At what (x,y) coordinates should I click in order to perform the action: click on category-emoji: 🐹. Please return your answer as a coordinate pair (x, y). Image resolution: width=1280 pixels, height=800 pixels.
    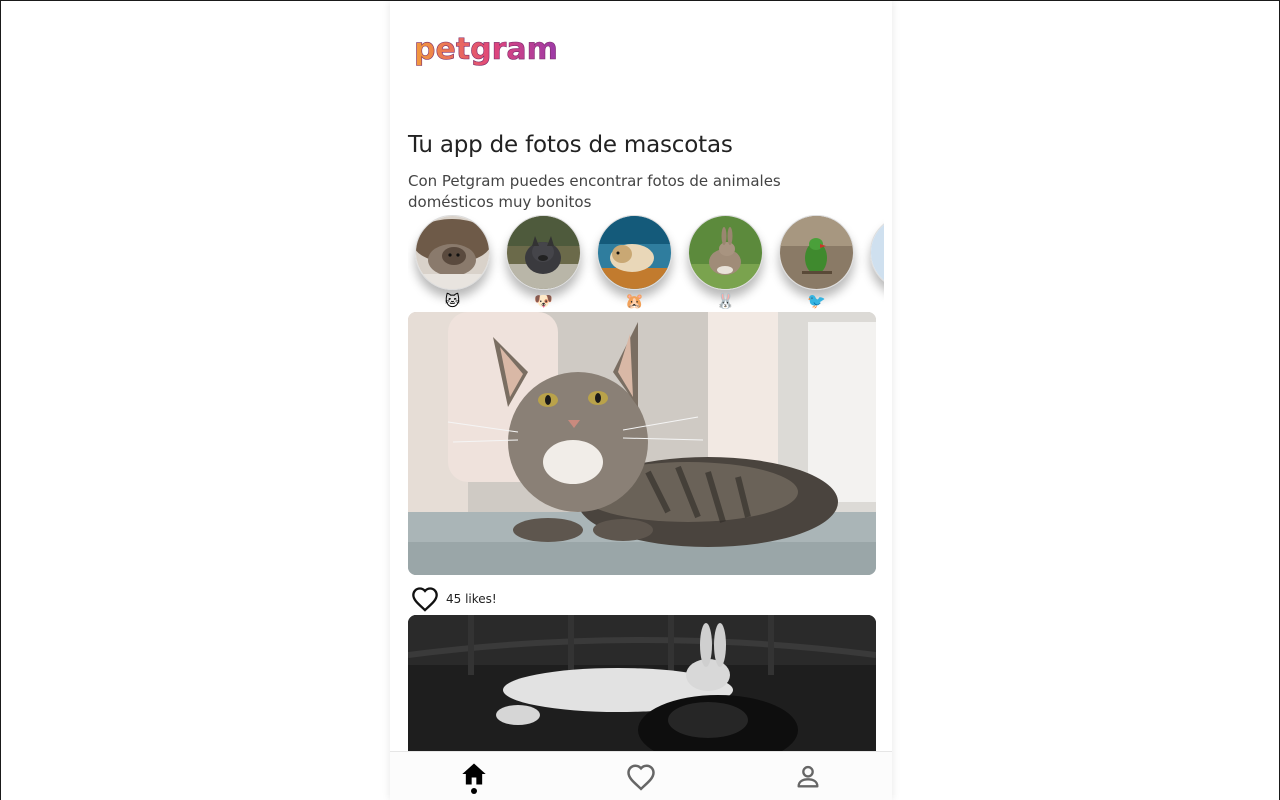
    Looking at the image, I should click on (634, 301).